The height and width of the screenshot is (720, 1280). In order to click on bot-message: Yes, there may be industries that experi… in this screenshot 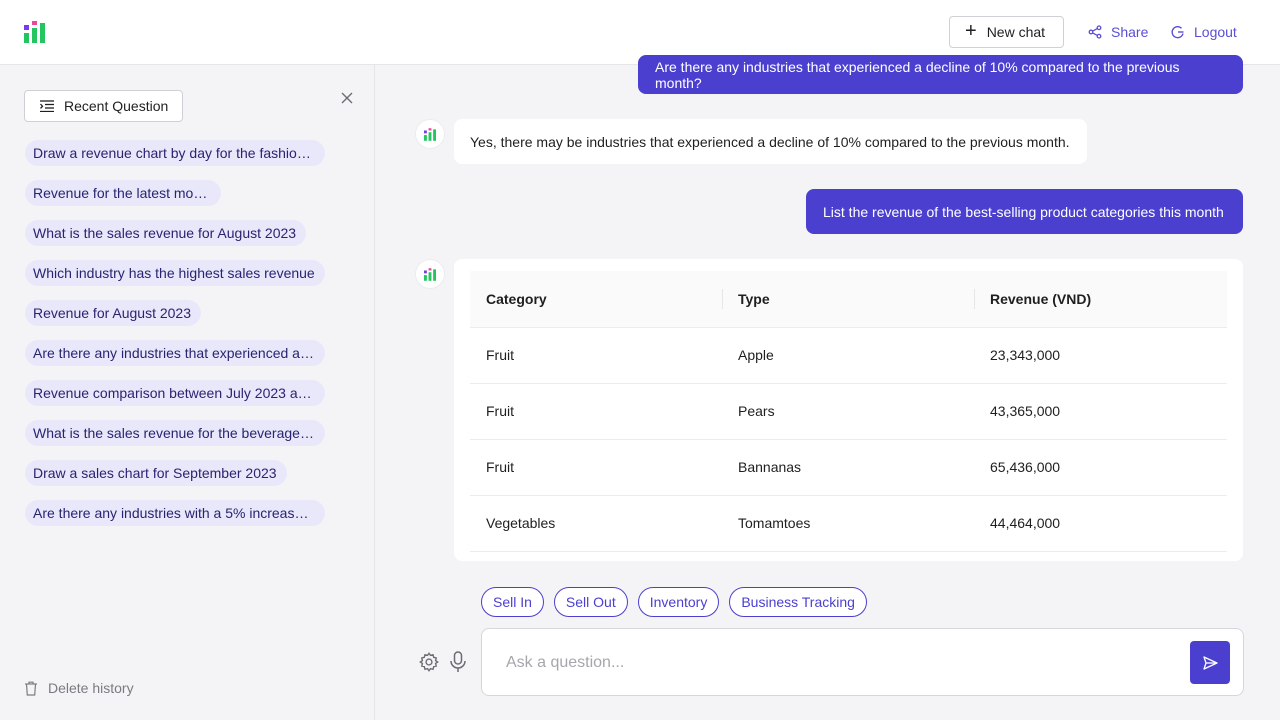, I will do `click(770, 141)`.